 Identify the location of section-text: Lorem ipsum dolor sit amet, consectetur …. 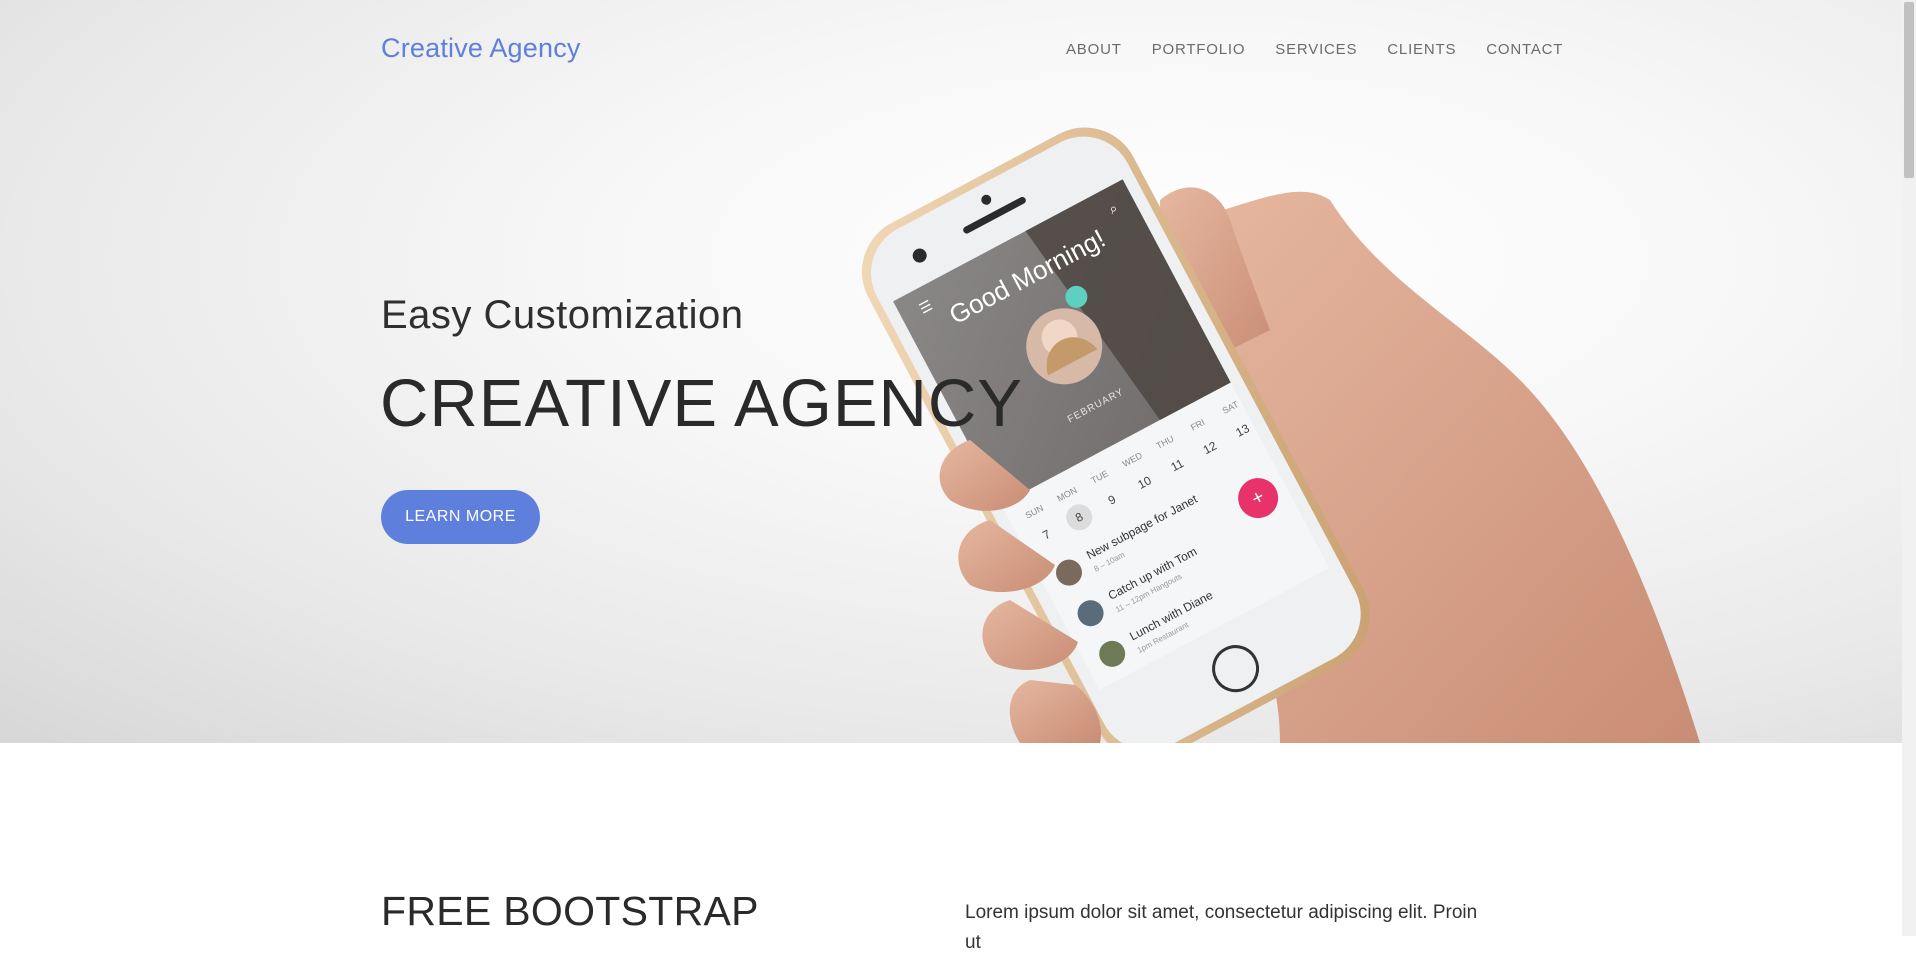
(1221, 927).